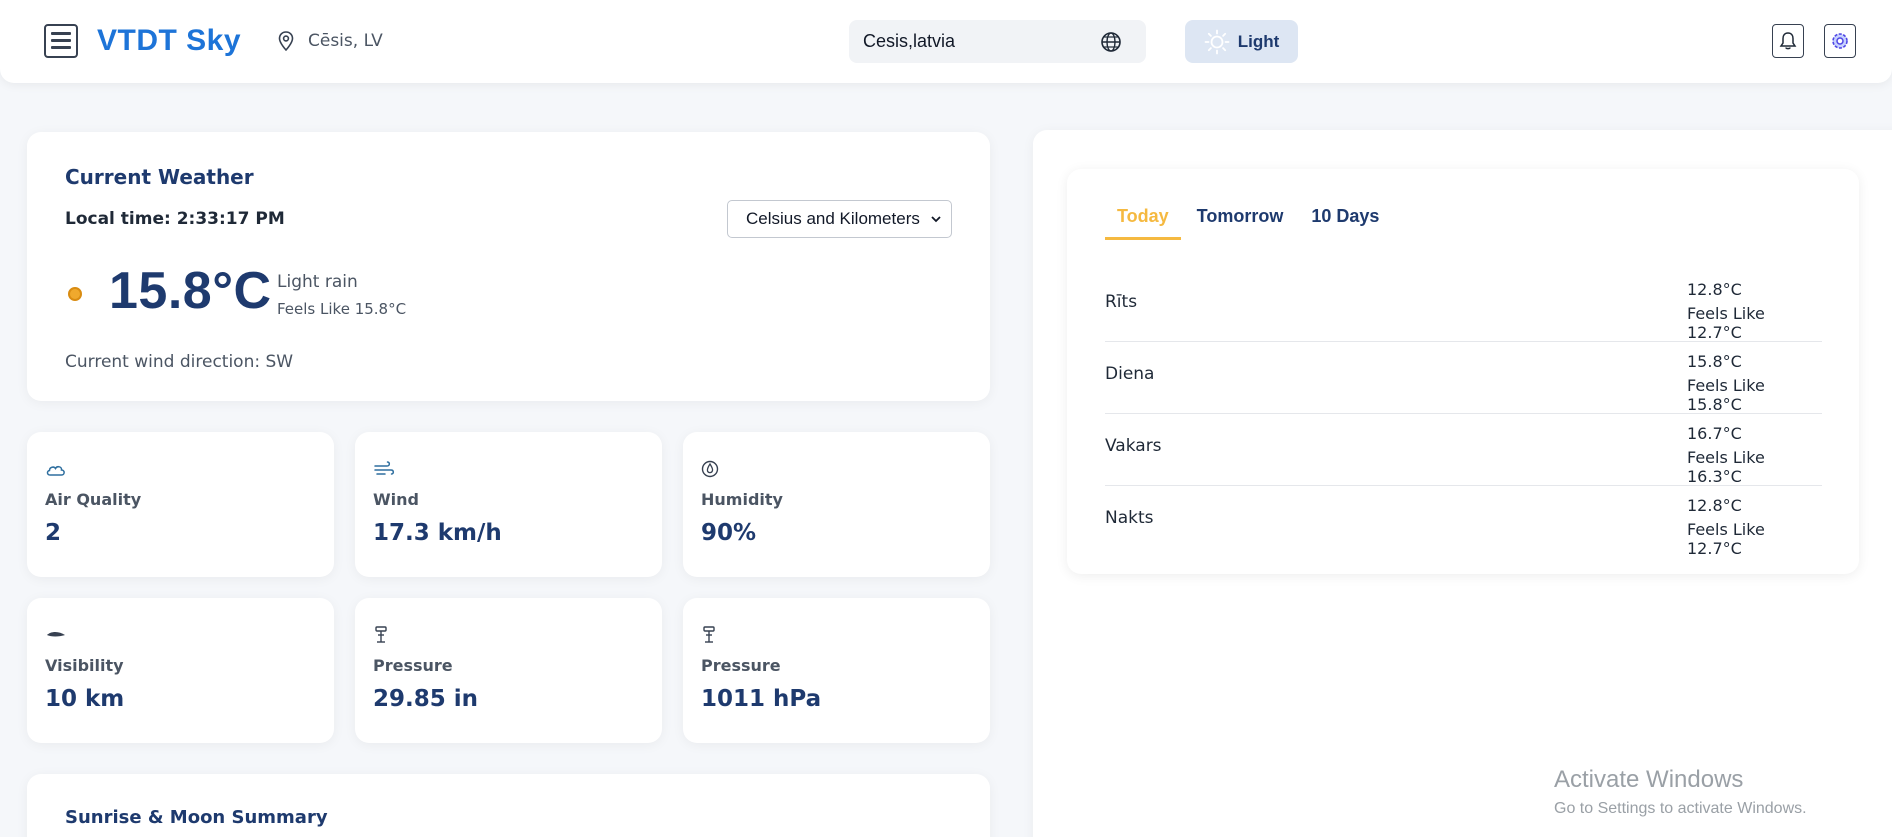 Image resolution: width=1892 pixels, height=837 pixels. What do you see at coordinates (973, 41) in the screenshot?
I see `city-search-input` at bounding box center [973, 41].